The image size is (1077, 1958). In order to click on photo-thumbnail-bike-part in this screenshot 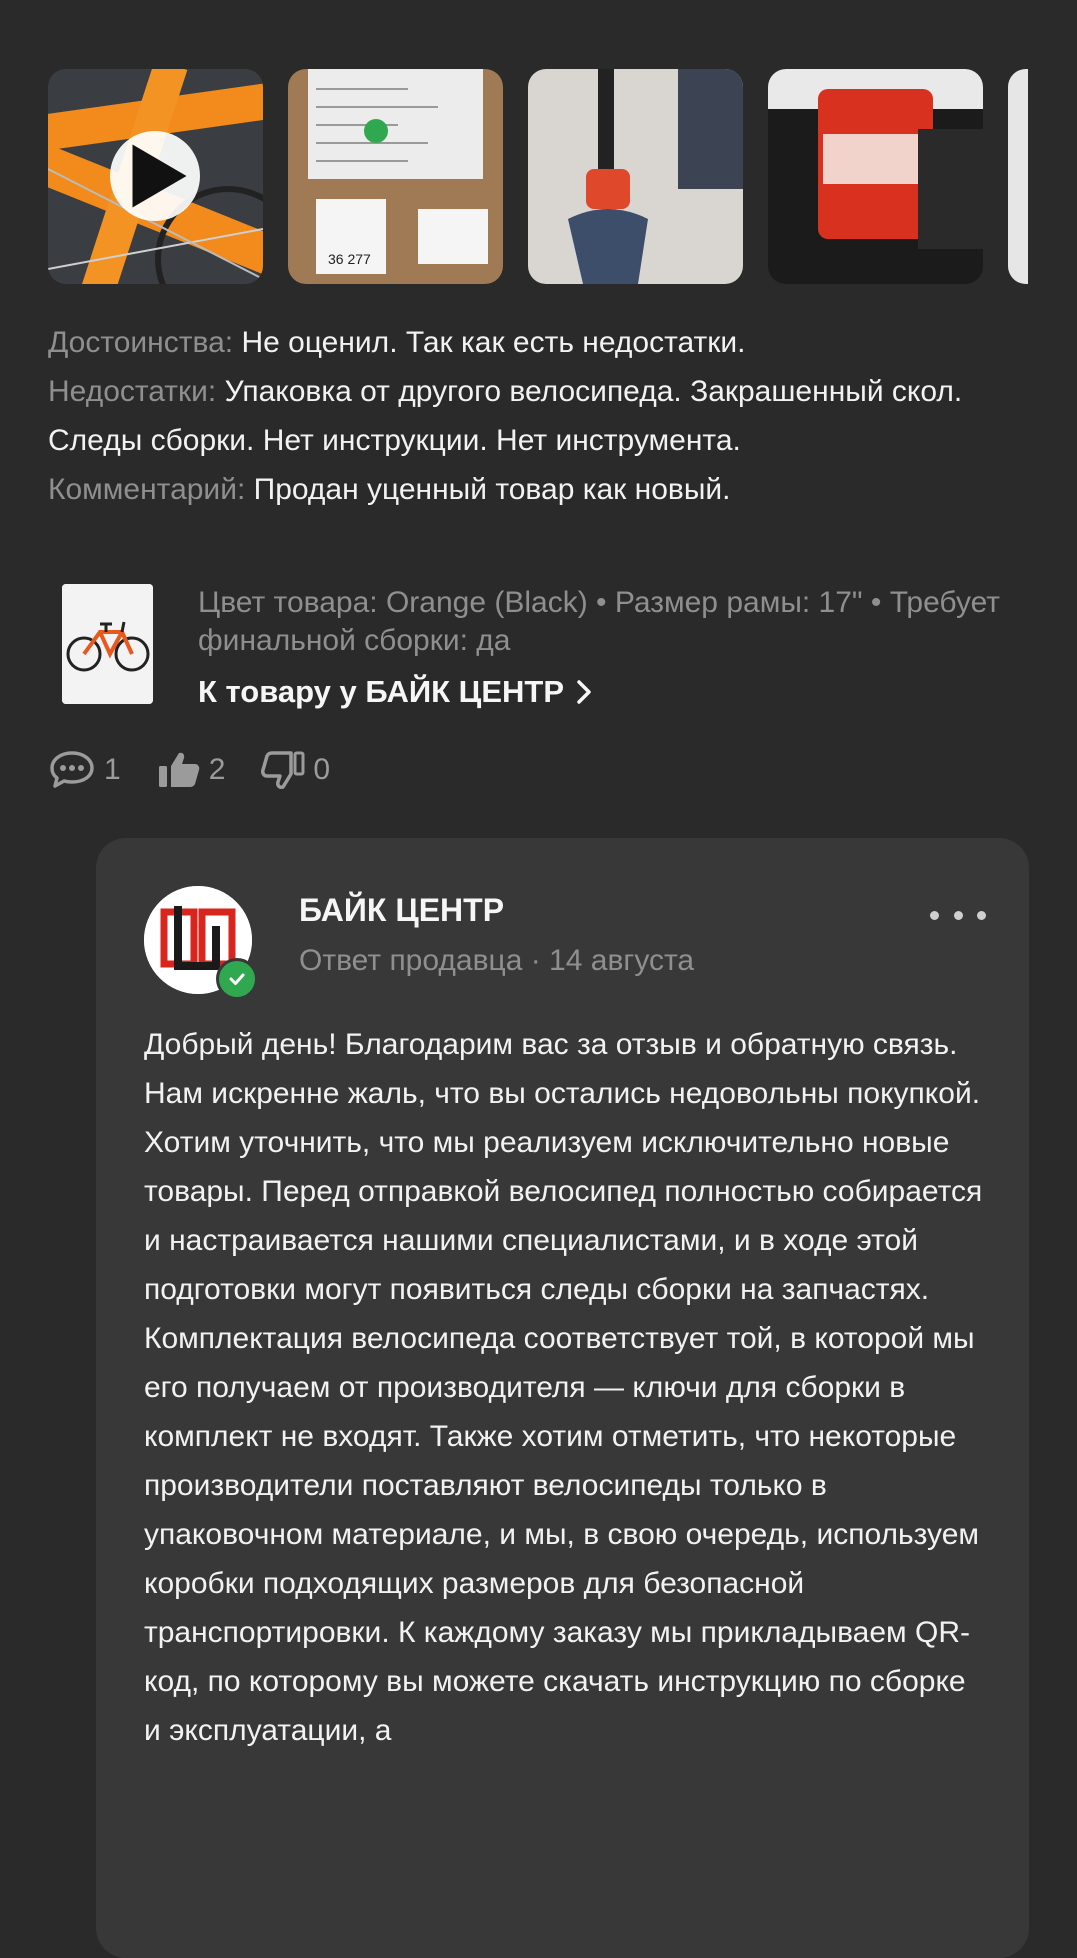, I will do `click(635, 176)`.